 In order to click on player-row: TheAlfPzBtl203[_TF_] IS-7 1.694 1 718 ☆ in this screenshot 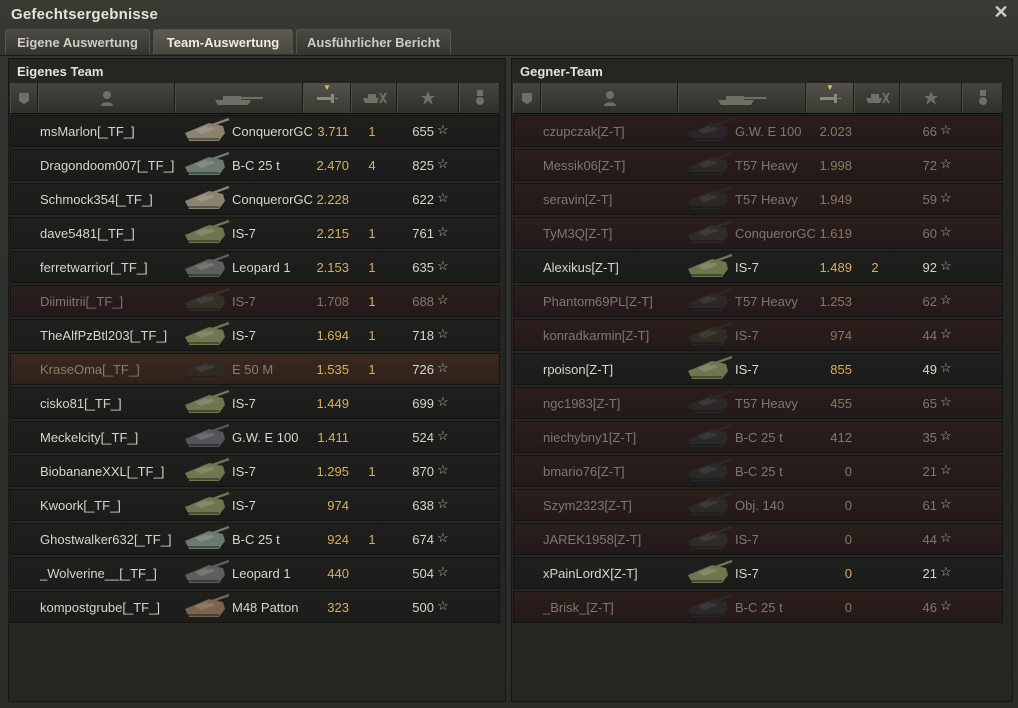, I will do `click(255, 335)`.